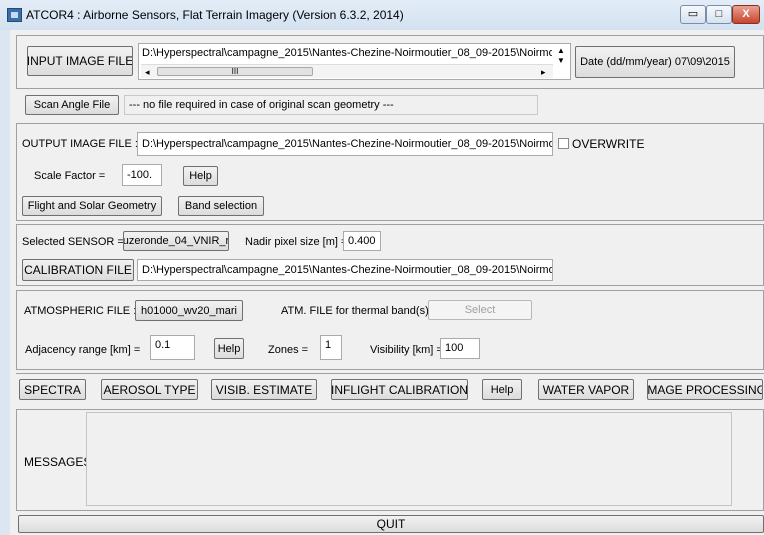 This screenshot has height=535, width=764. I want to click on atmospheric-file-label: ATMOSPHERIC FILE :, so click(80, 311).